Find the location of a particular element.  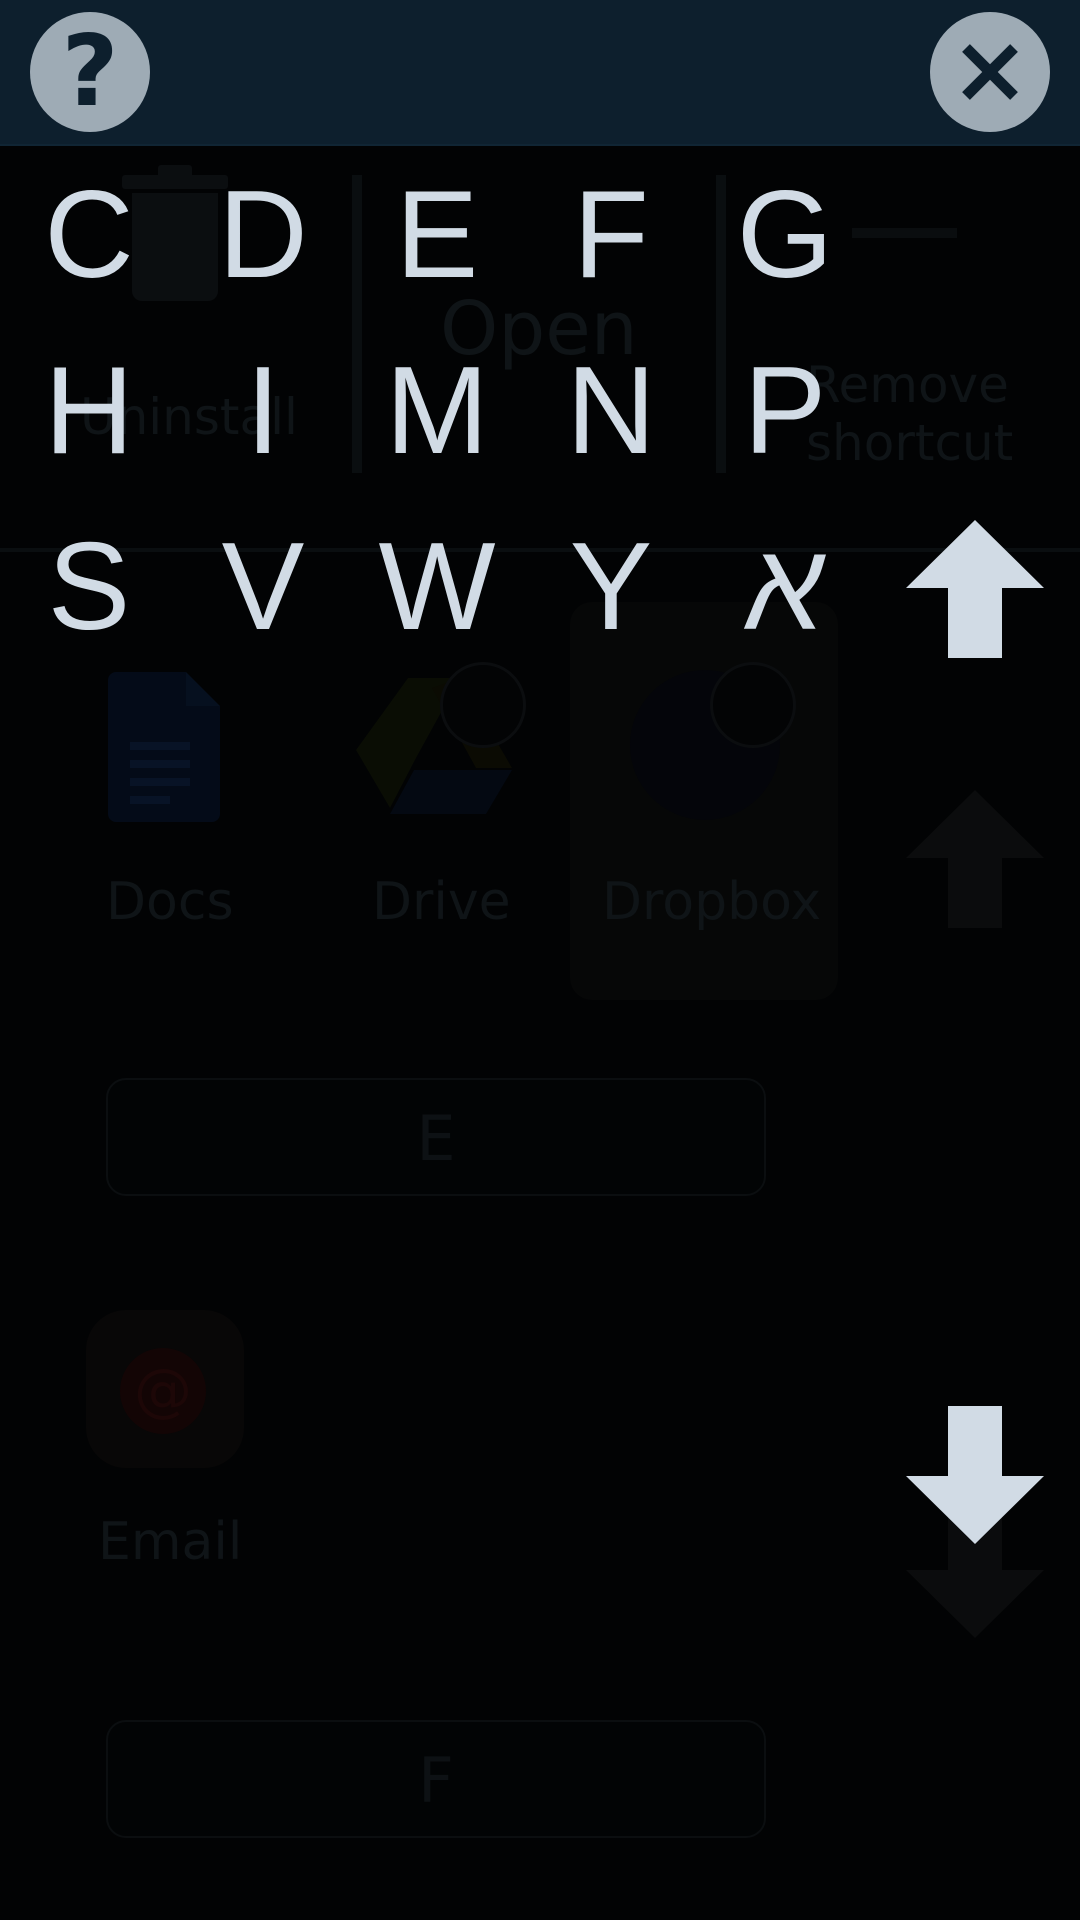

help-button: ? is located at coordinates (90, 72).